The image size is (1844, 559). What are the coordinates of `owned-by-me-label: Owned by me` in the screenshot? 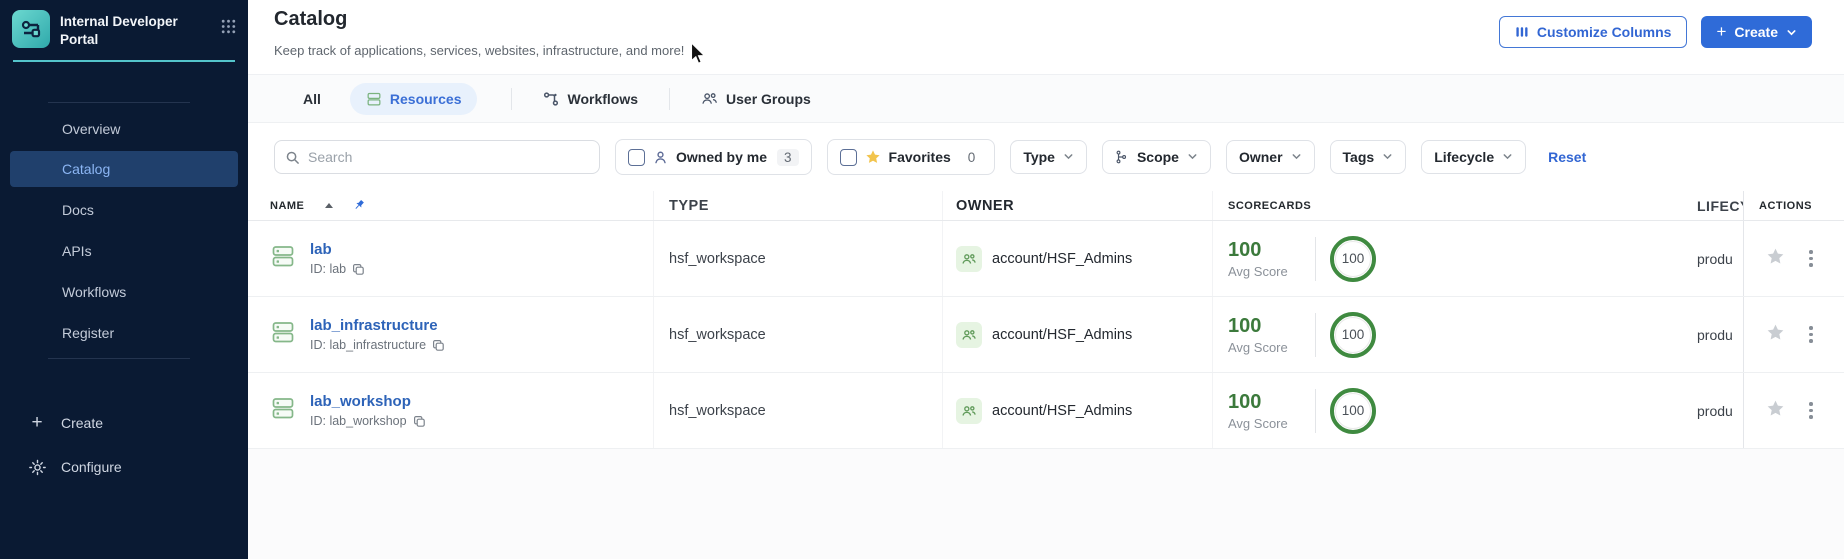 It's located at (722, 157).